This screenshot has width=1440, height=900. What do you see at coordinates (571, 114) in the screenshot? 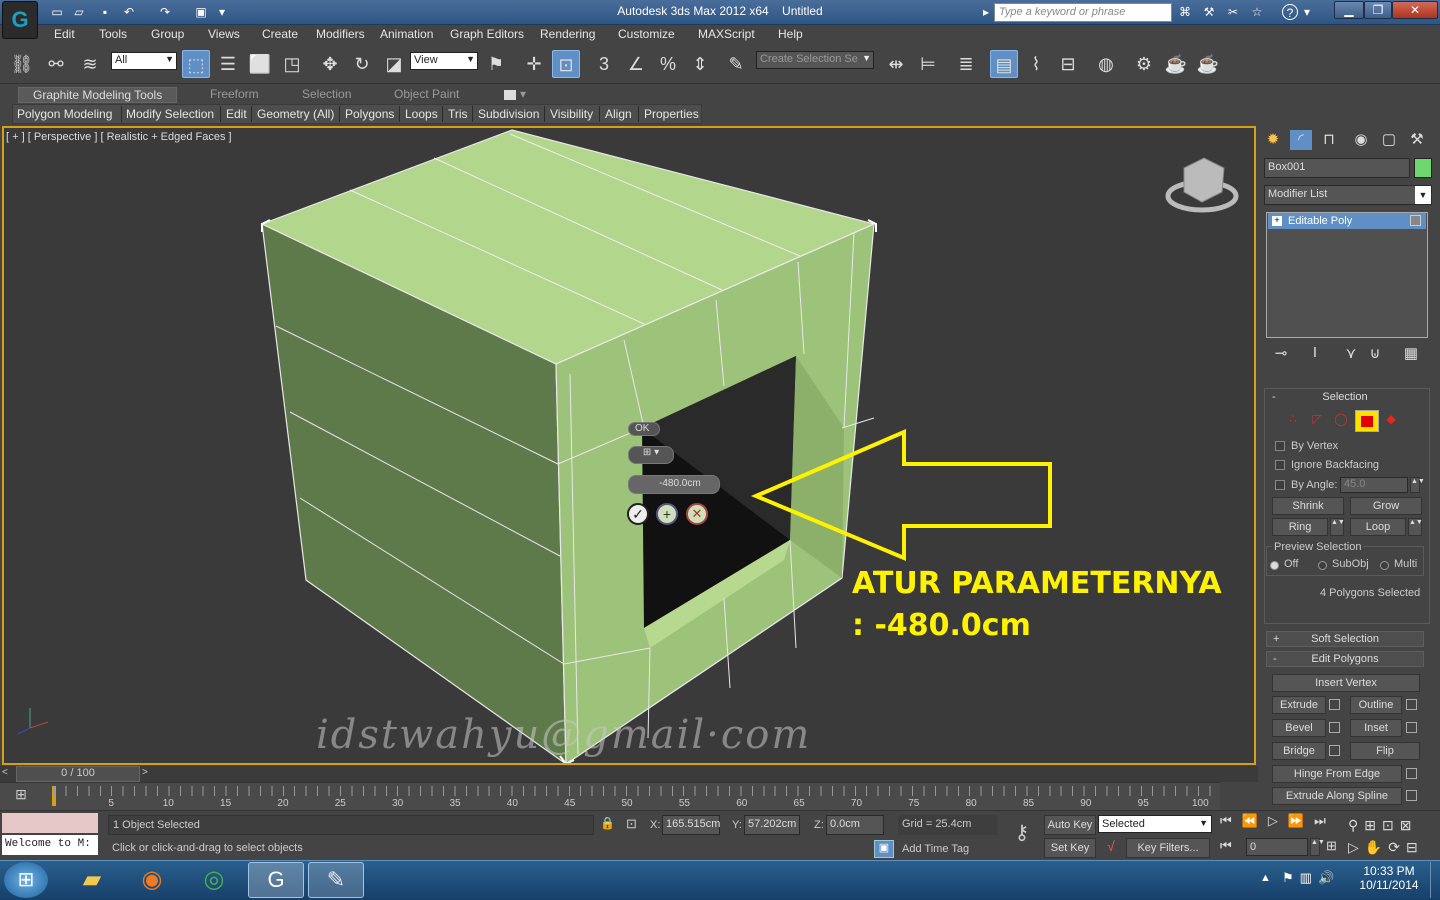
I see `panel-visibility: Visibility` at bounding box center [571, 114].